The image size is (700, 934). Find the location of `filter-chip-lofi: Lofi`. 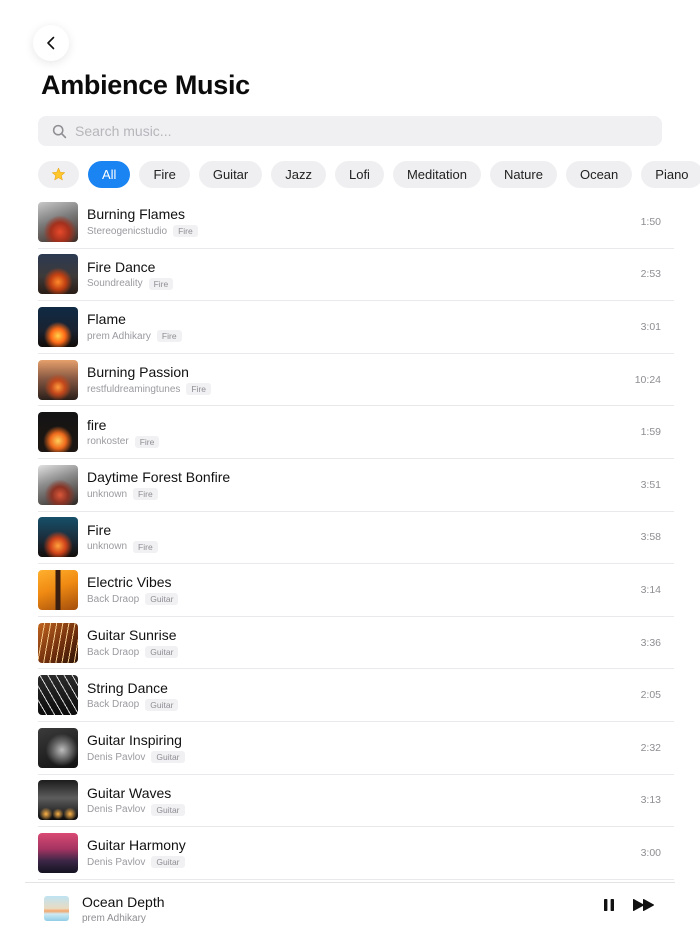

filter-chip-lofi: Lofi is located at coordinates (359, 174).